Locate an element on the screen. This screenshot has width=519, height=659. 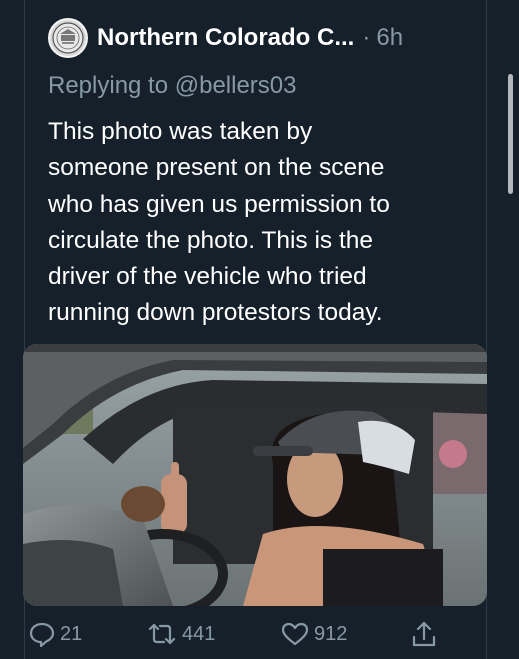
tweet-text-line: running down protestors today. is located at coordinates (215, 313).